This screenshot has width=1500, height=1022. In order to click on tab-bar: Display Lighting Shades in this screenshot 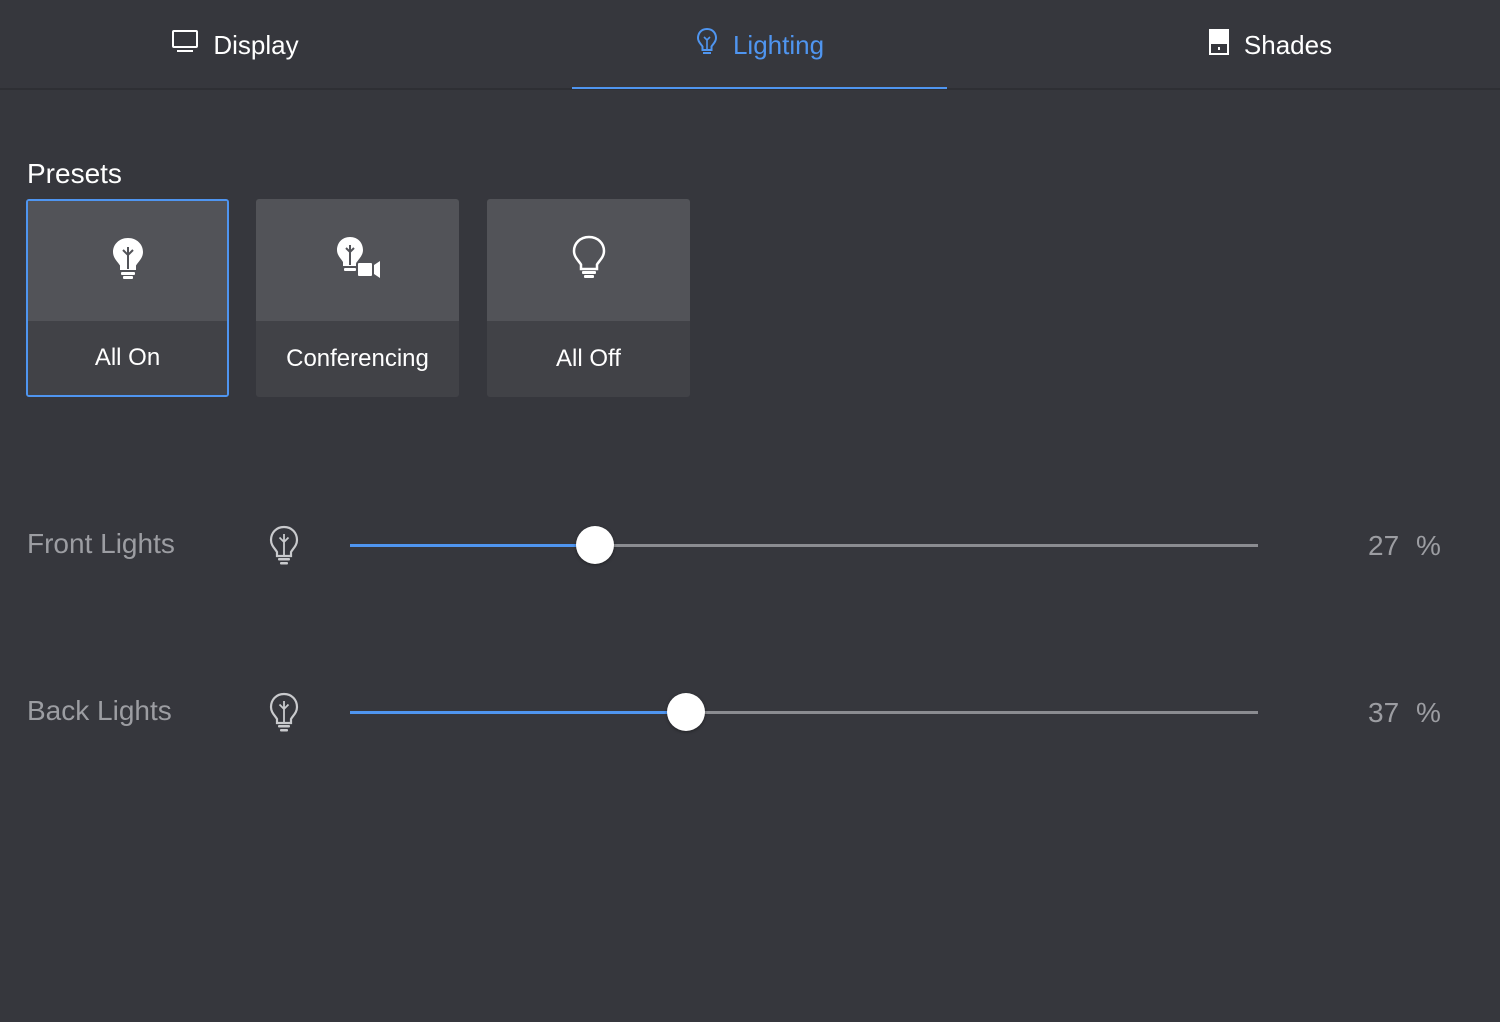, I will do `click(750, 45)`.